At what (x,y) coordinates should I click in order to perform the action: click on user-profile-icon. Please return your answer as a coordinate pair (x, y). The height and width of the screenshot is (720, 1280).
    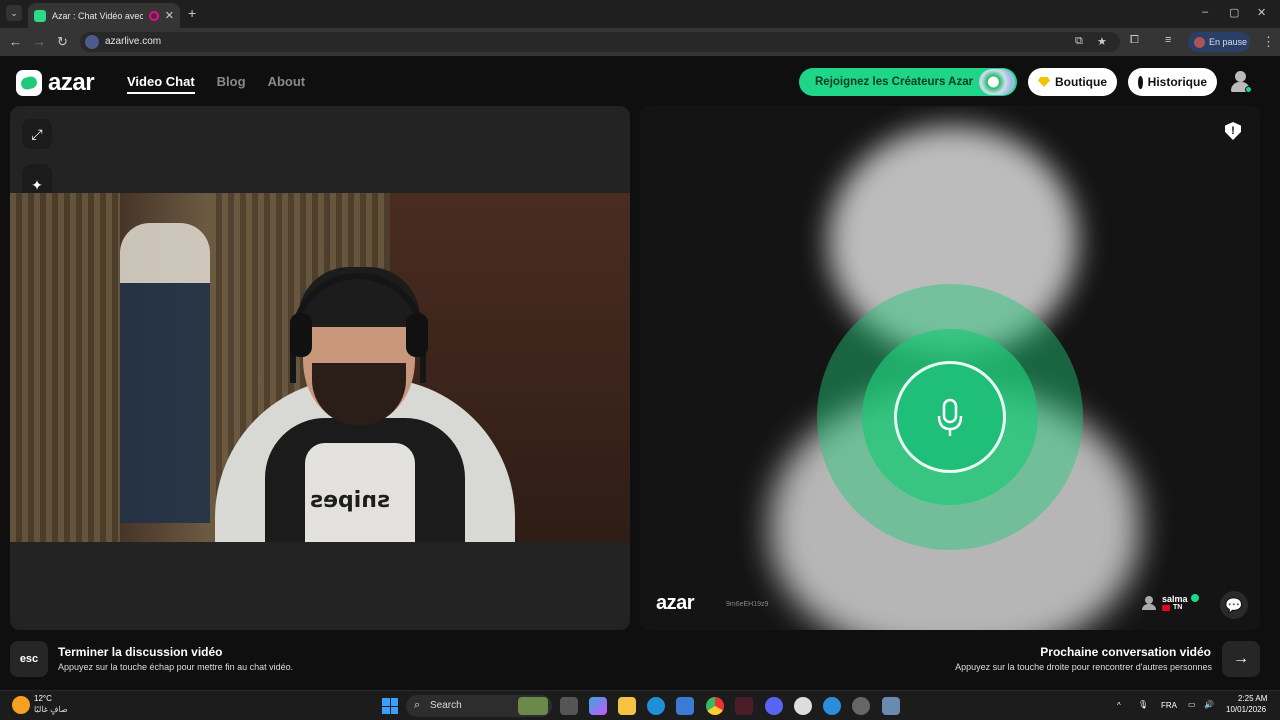
    Looking at the image, I should click on (1241, 82).